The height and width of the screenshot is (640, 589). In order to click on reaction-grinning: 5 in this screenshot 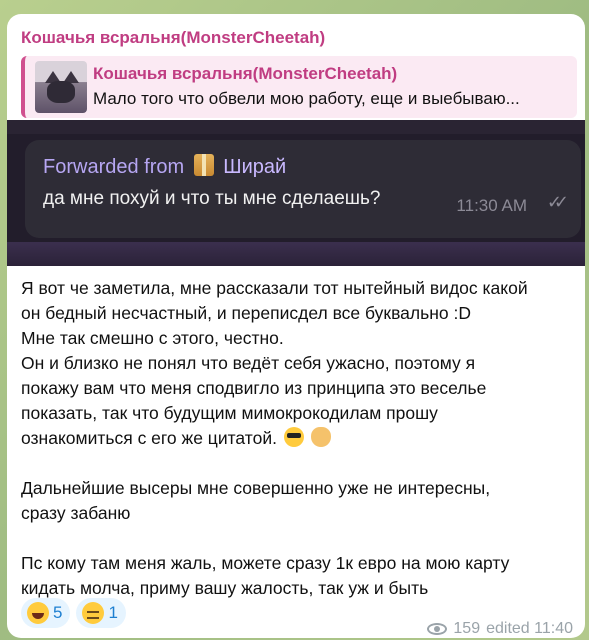, I will do `click(46, 613)`.